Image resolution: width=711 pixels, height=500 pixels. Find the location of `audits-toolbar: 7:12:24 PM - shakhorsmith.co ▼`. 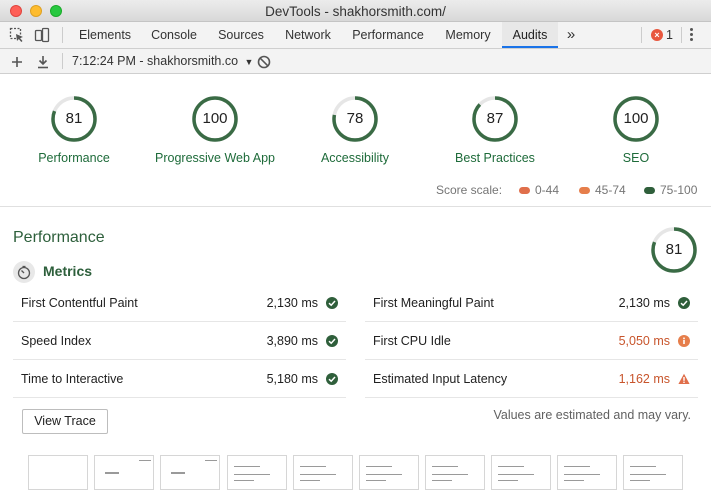

audits-toolbar: 7:12:24 PM - shakhorsmith.co ▼ is located at coordinates (355, 61).